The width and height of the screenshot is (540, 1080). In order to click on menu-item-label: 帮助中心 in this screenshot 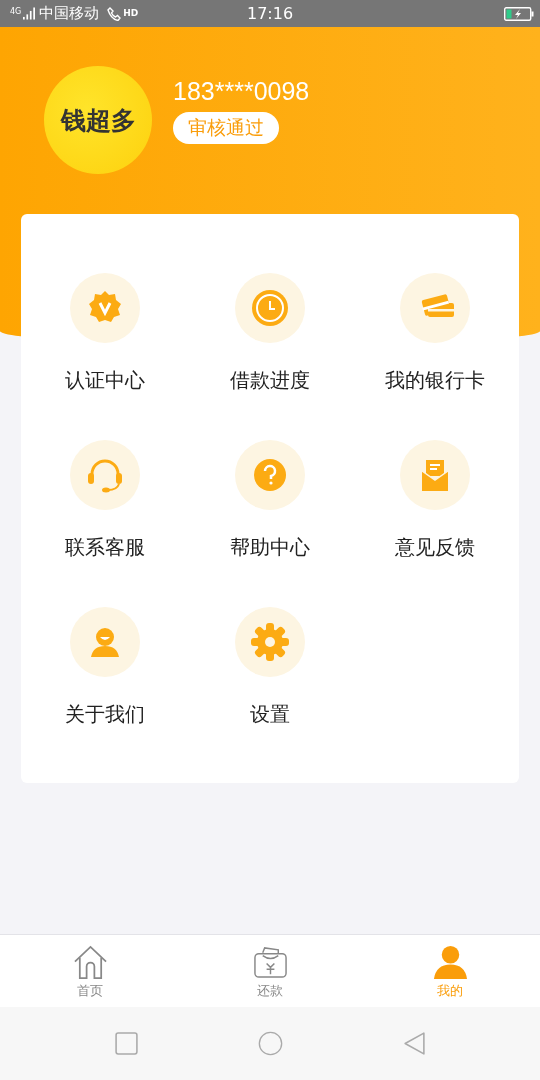, I will do `click(270, 547)`.